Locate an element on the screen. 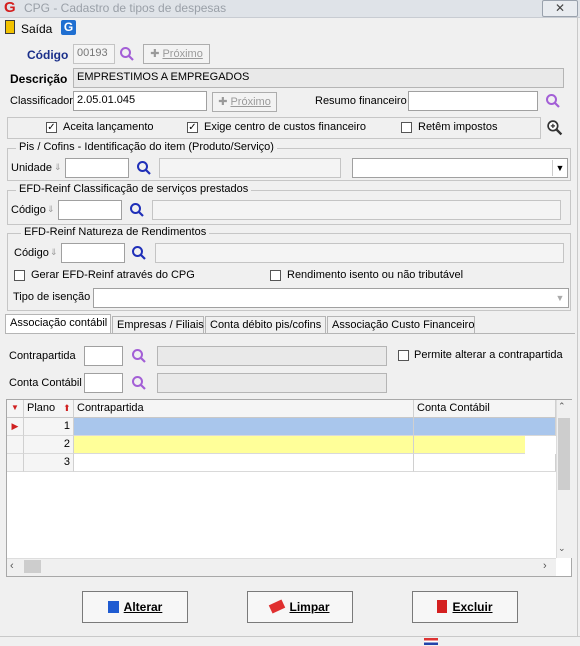 The image size is (580, 646). row1-plano: 1 is located at coordinates (49, 427).